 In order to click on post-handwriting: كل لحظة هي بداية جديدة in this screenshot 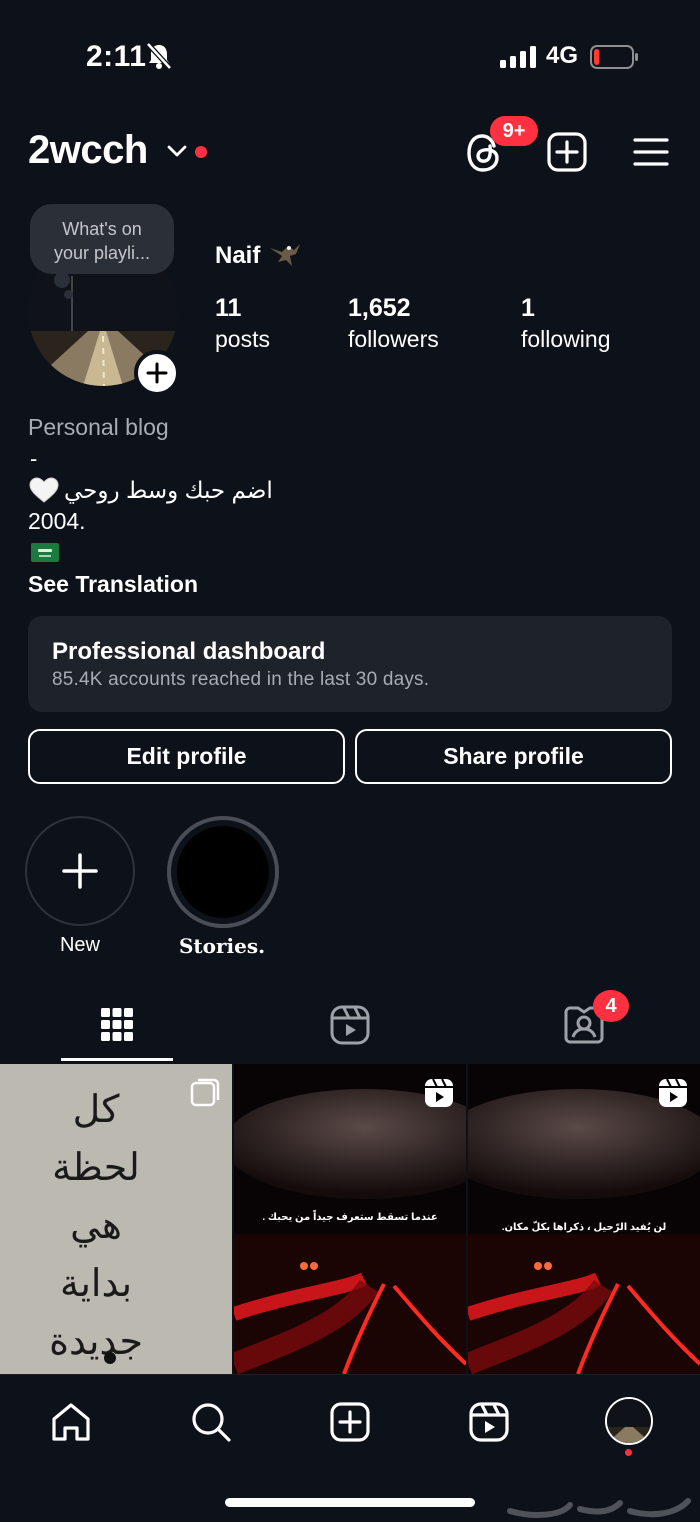, I will do `click(116, 1225)`.